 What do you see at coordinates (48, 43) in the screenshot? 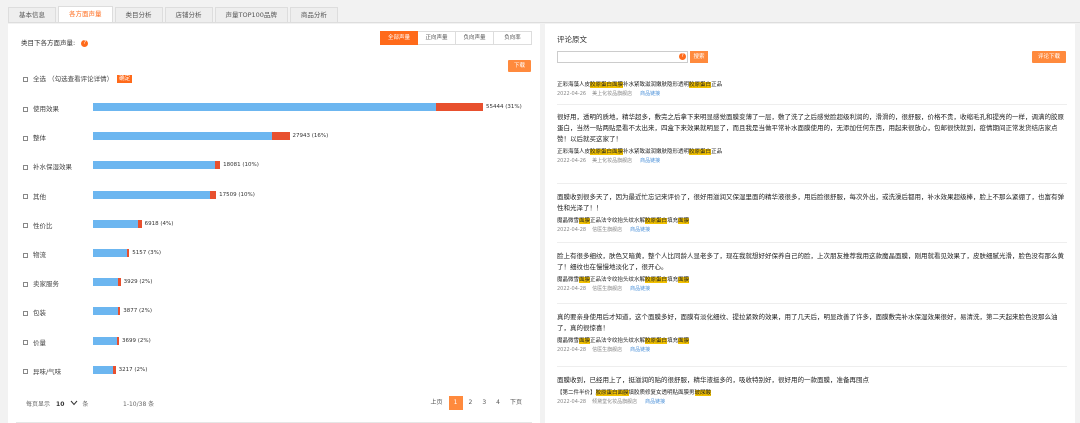
I see `aspect-volume-title-text: 类目下各方面声量:` at bounding box center [48, 43].